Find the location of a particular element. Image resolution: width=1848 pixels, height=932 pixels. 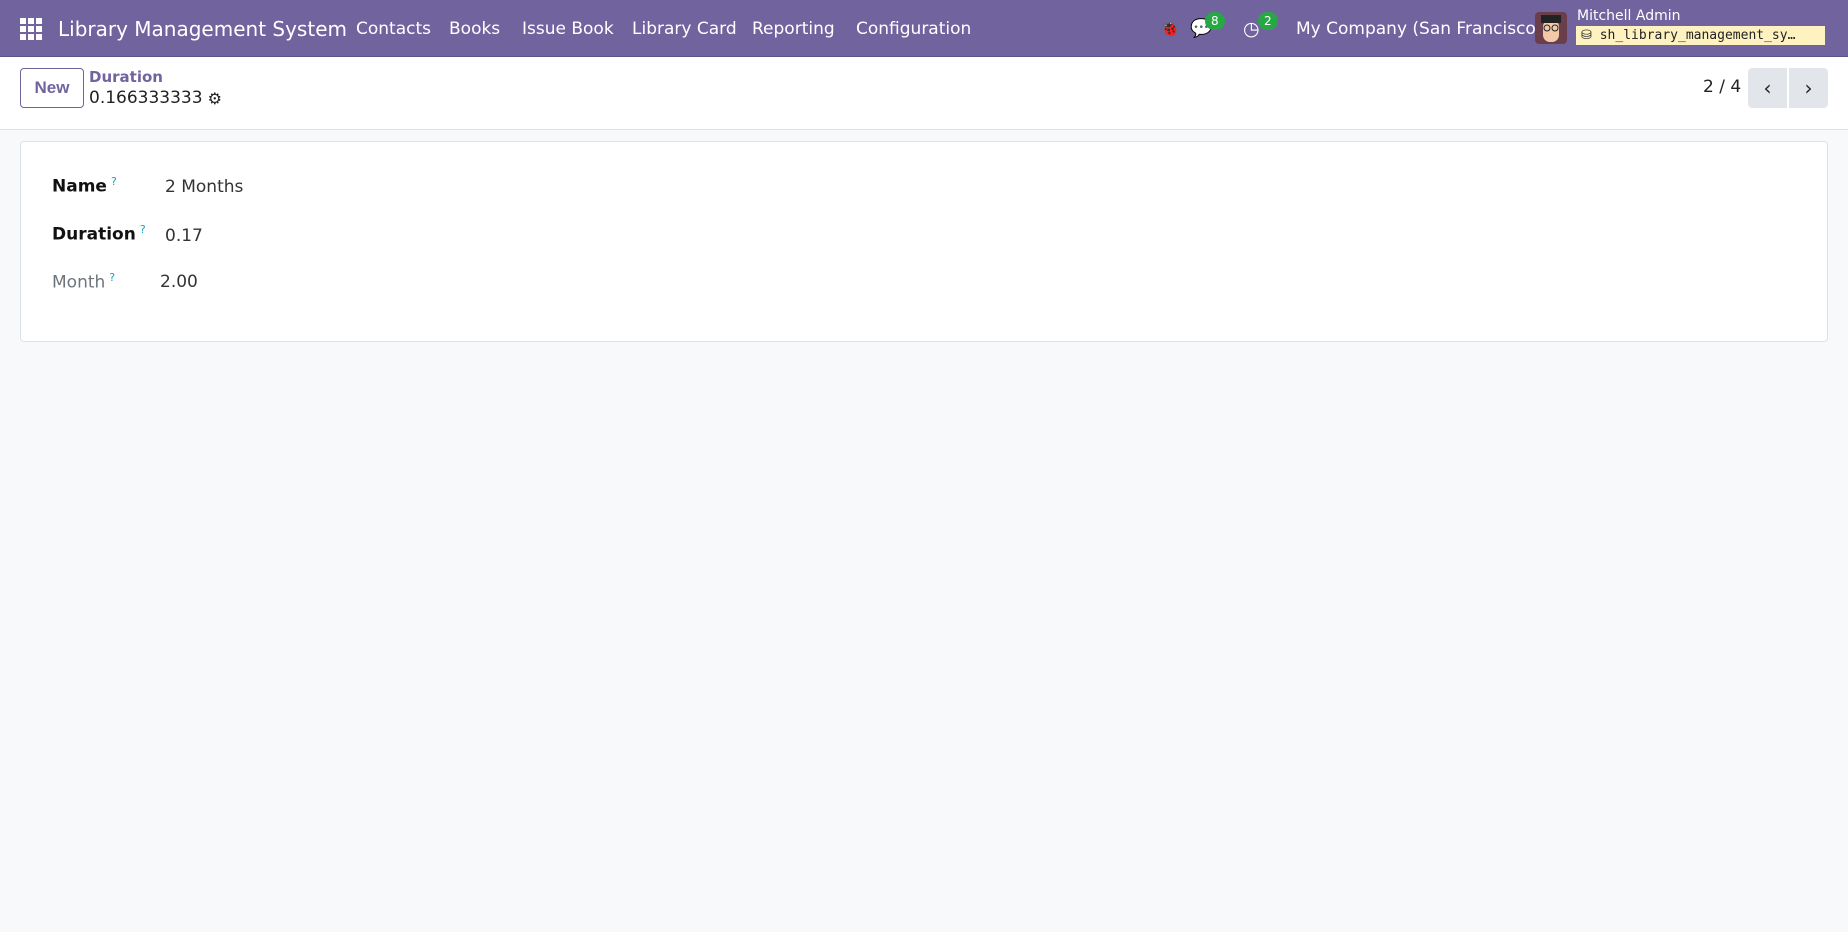

month-label: Month? is located at coordinates (84, 282).